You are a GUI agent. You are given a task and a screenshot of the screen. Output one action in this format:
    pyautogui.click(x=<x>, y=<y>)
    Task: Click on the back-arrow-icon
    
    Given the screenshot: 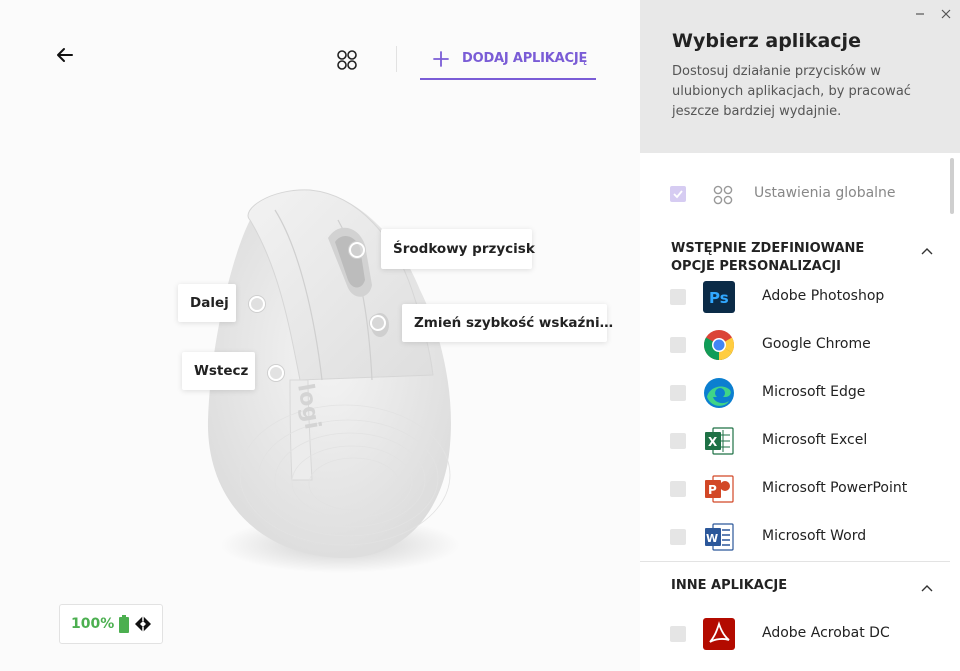 What is the action you would take?
    pyautogui.click(x=65, y=55)
    